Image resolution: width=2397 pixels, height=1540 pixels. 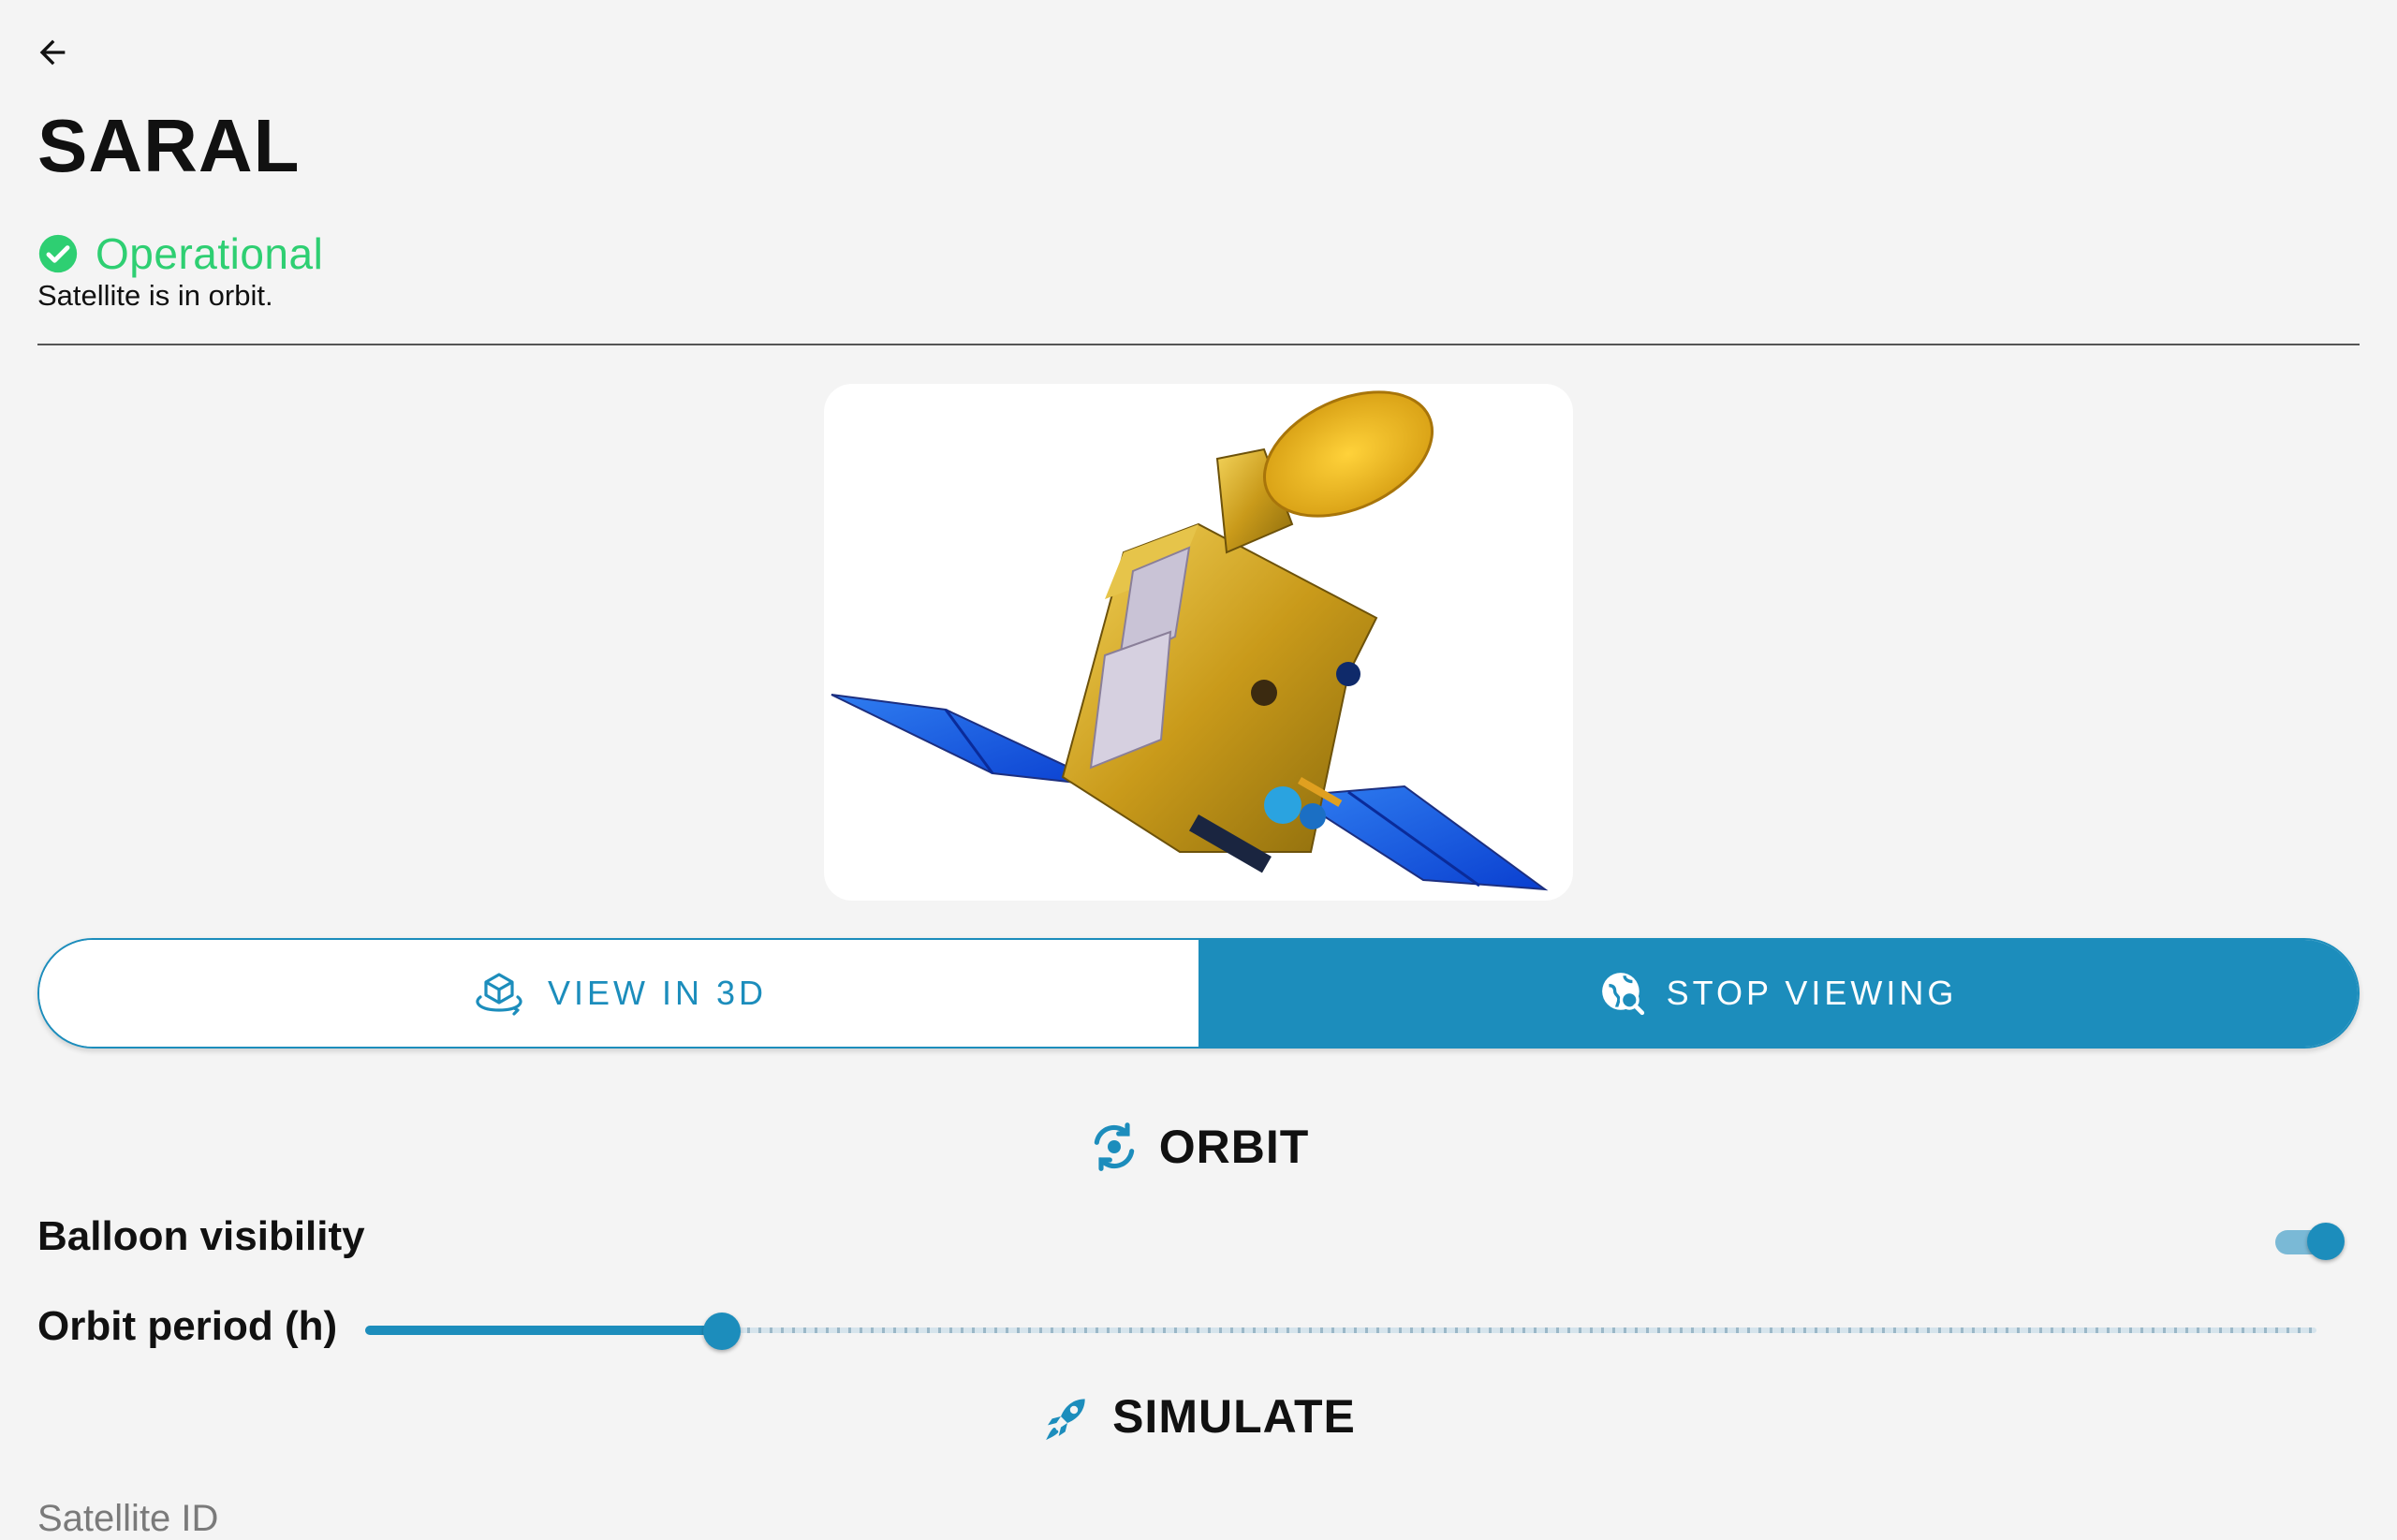 I want to click on orbit-section-heading: ORBIT, so click(x=1198, y=1147).